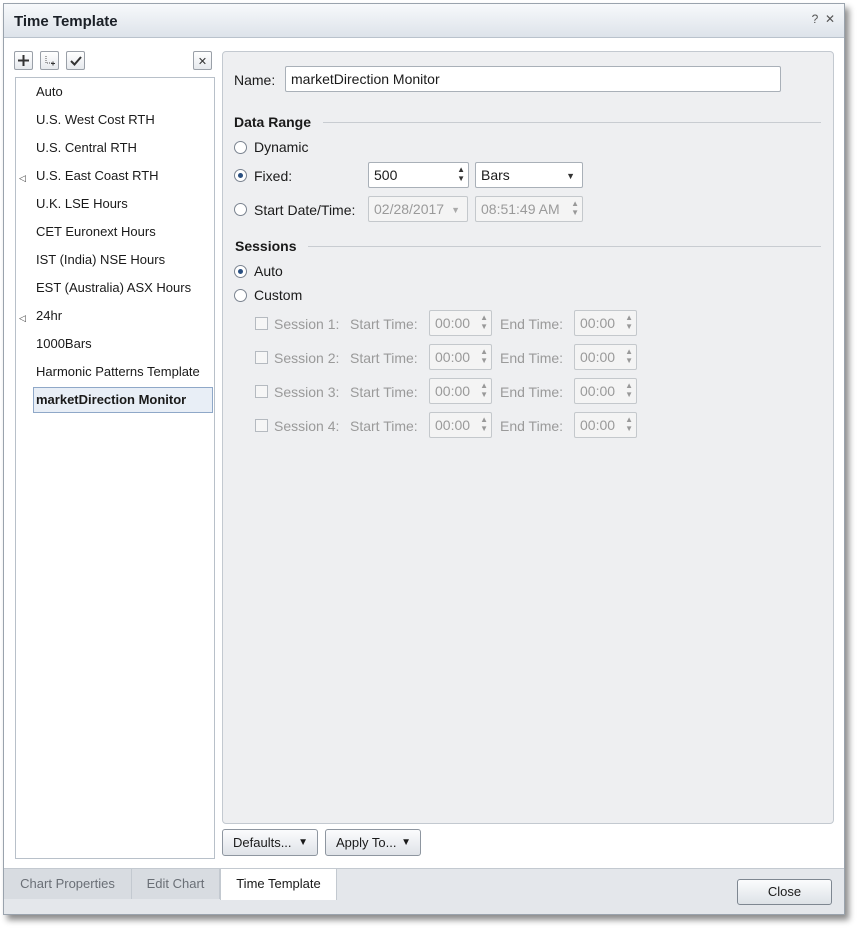  Describe the element at coordinates (123, 120) in the screenshot. I see `list-item: U.S. West Cost RTH` at that location.